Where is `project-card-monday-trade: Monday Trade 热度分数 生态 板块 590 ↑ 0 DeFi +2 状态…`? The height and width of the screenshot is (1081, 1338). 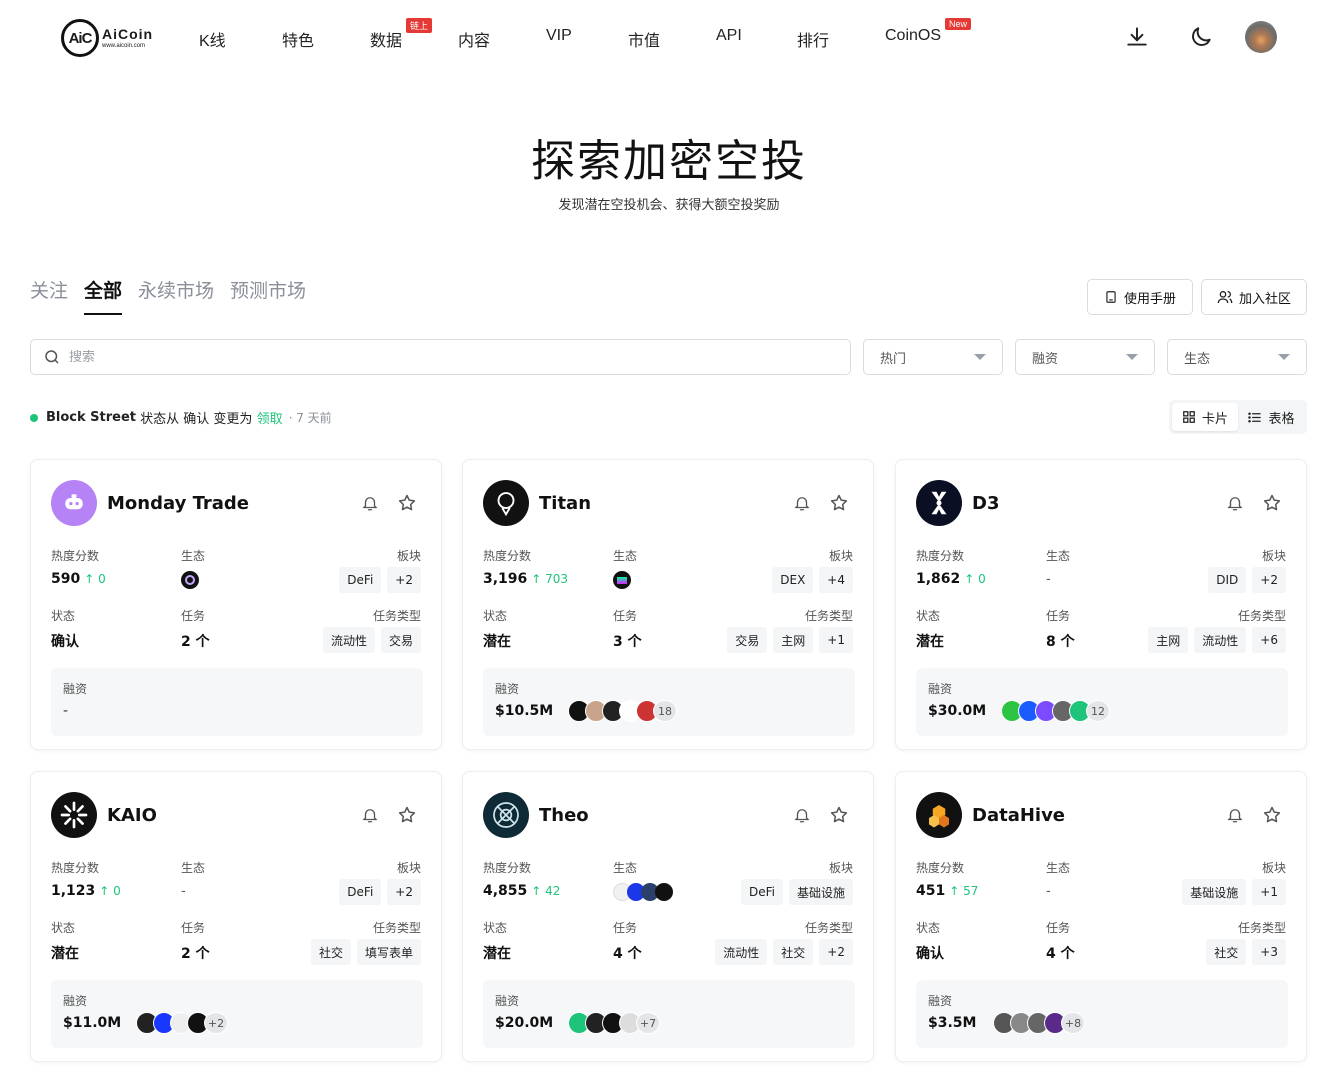 project-card-monday-trade: Monday Trade 热度分数 生态 板块 590 ↑ 0 DeFi +2 状态… is located at coordinates (236, 604).